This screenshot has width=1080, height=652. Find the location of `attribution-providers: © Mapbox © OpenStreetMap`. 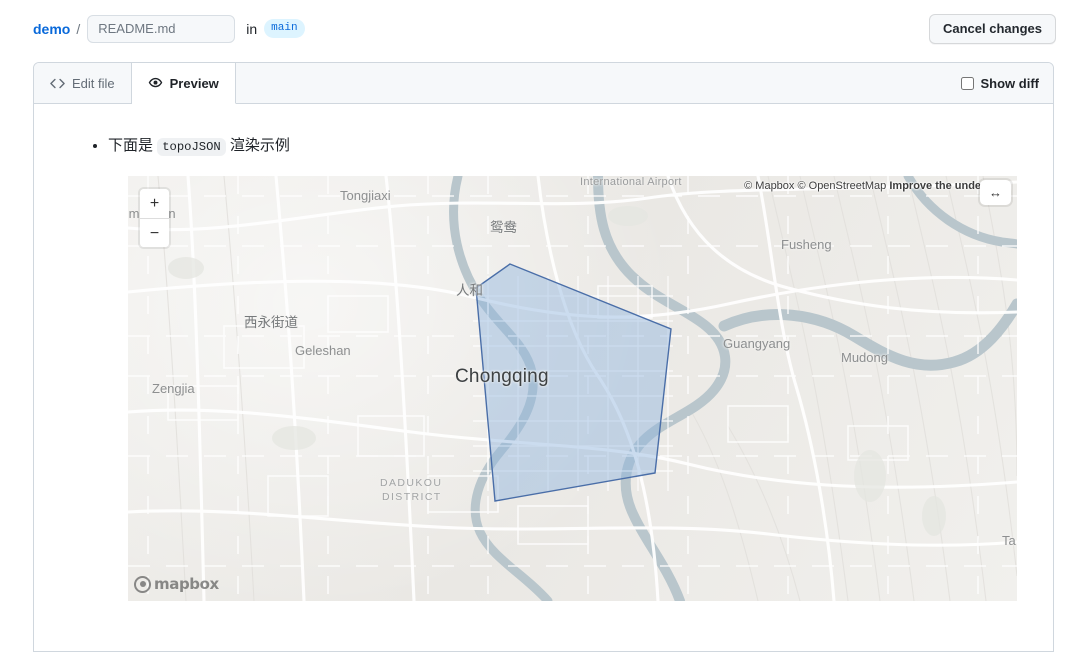

attribution-providers: © Mapbox © OpenStreetMap is located at coordinates (815, 186).